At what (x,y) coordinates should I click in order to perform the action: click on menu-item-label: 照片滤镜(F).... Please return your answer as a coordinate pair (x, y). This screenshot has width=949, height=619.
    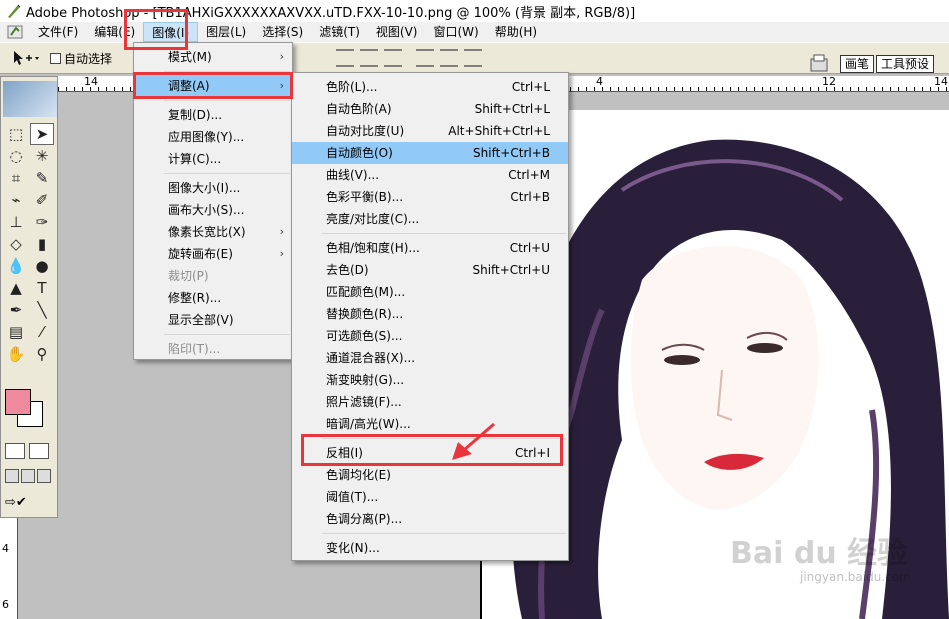
    Looking at the image, I should click on (364, 402).